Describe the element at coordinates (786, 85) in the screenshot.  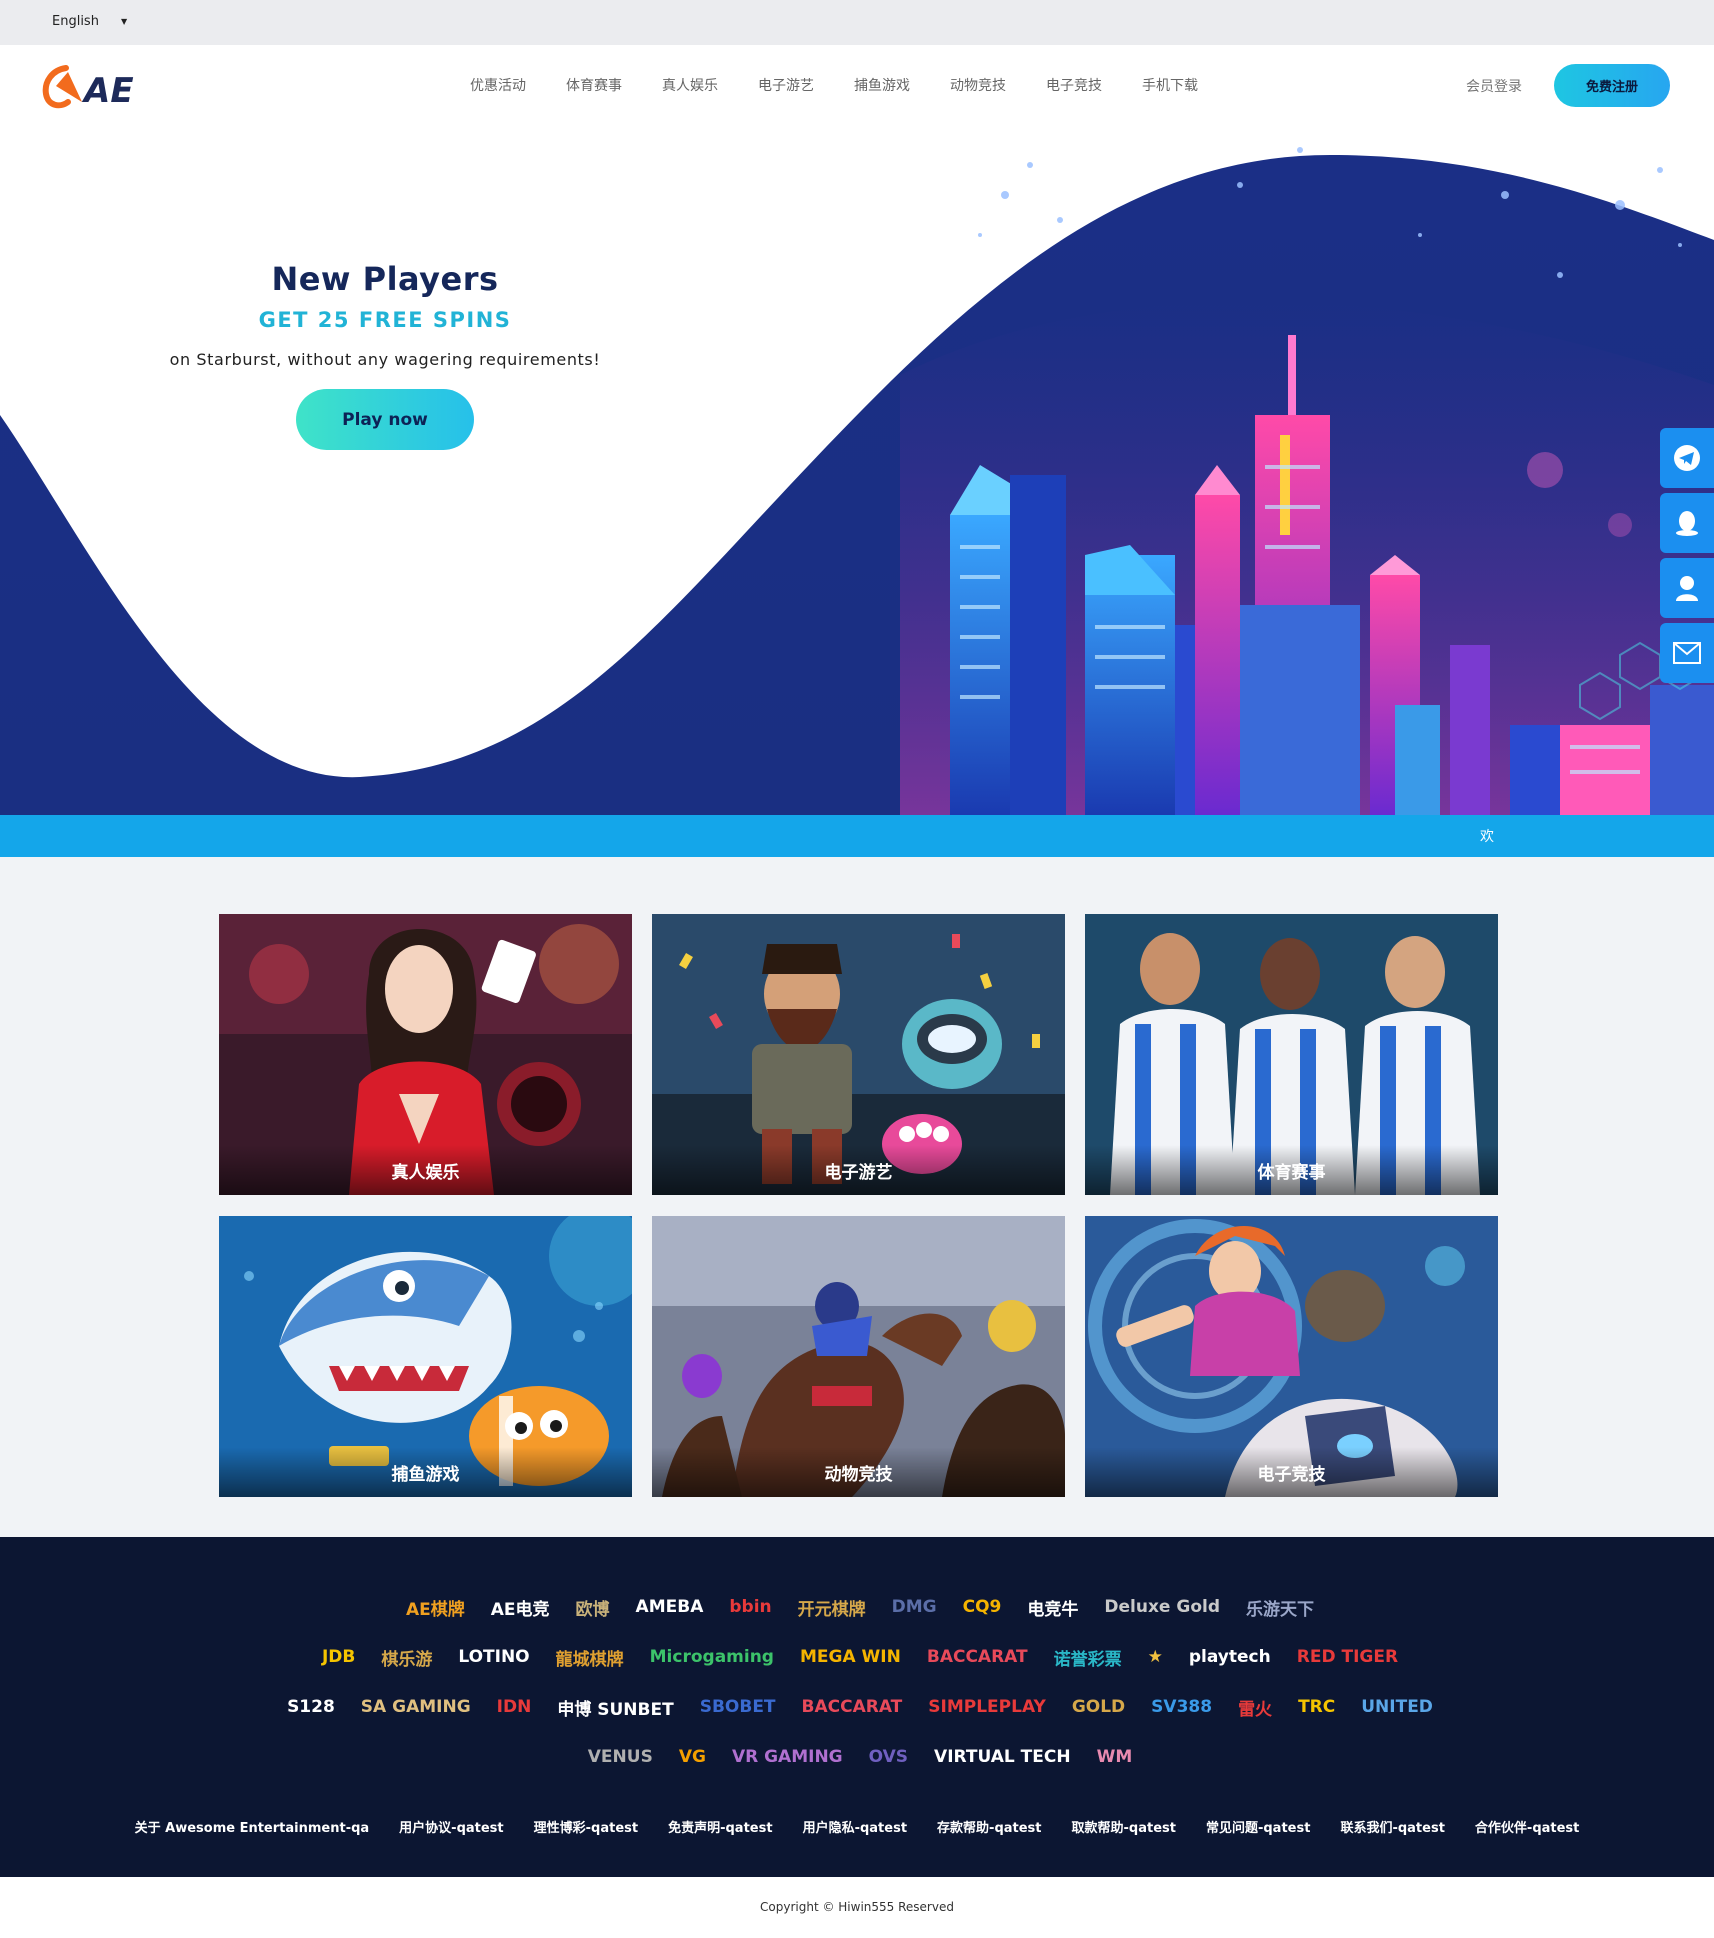
I see `nav-item-slots: 电子游艺` at that location.